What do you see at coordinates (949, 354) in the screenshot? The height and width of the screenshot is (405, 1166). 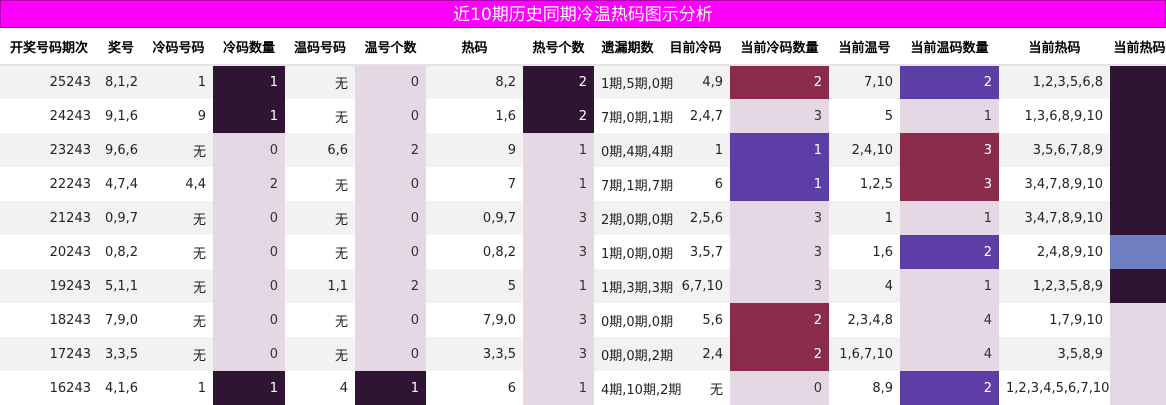 I see `cell-cur-warm-n: 4` at bounding box center [949, 354].